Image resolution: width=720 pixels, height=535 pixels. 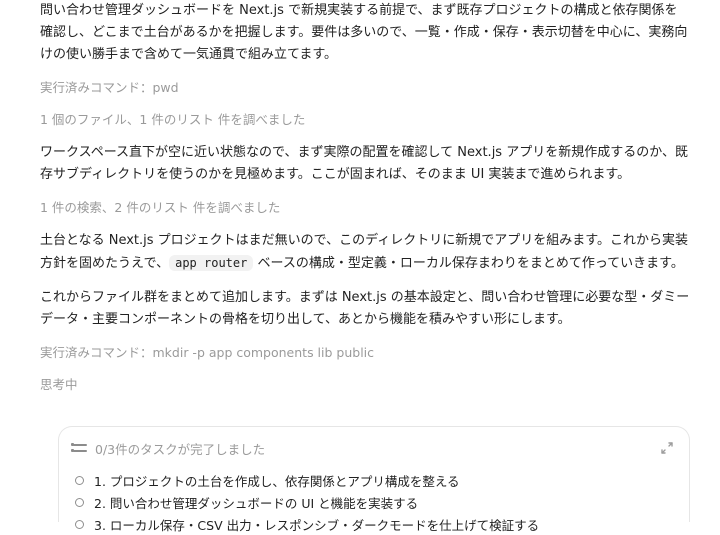 What do you see at coordinates (160, 207) in the screenshot?
I see `inspection-summary-2: 1 件の検索、2 件のリスト 件を調べました` at bounding box center [160, 207].